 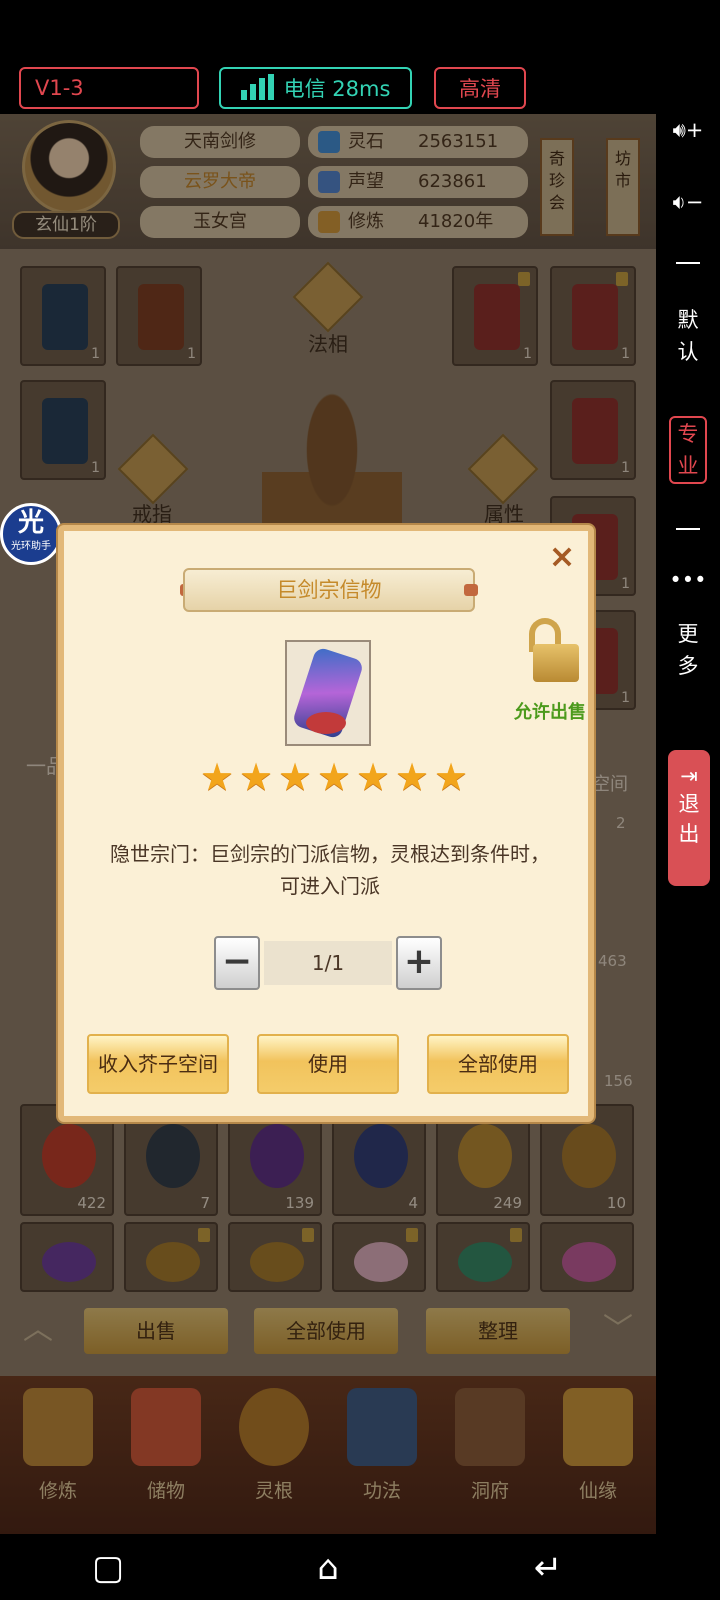 I want to click on network-label: 电信 28ms, so click(x=337, y=89).